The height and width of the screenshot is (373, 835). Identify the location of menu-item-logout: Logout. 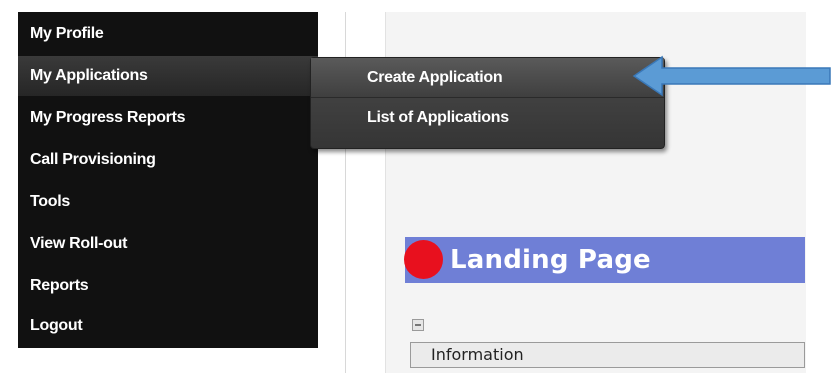
(168, 326).